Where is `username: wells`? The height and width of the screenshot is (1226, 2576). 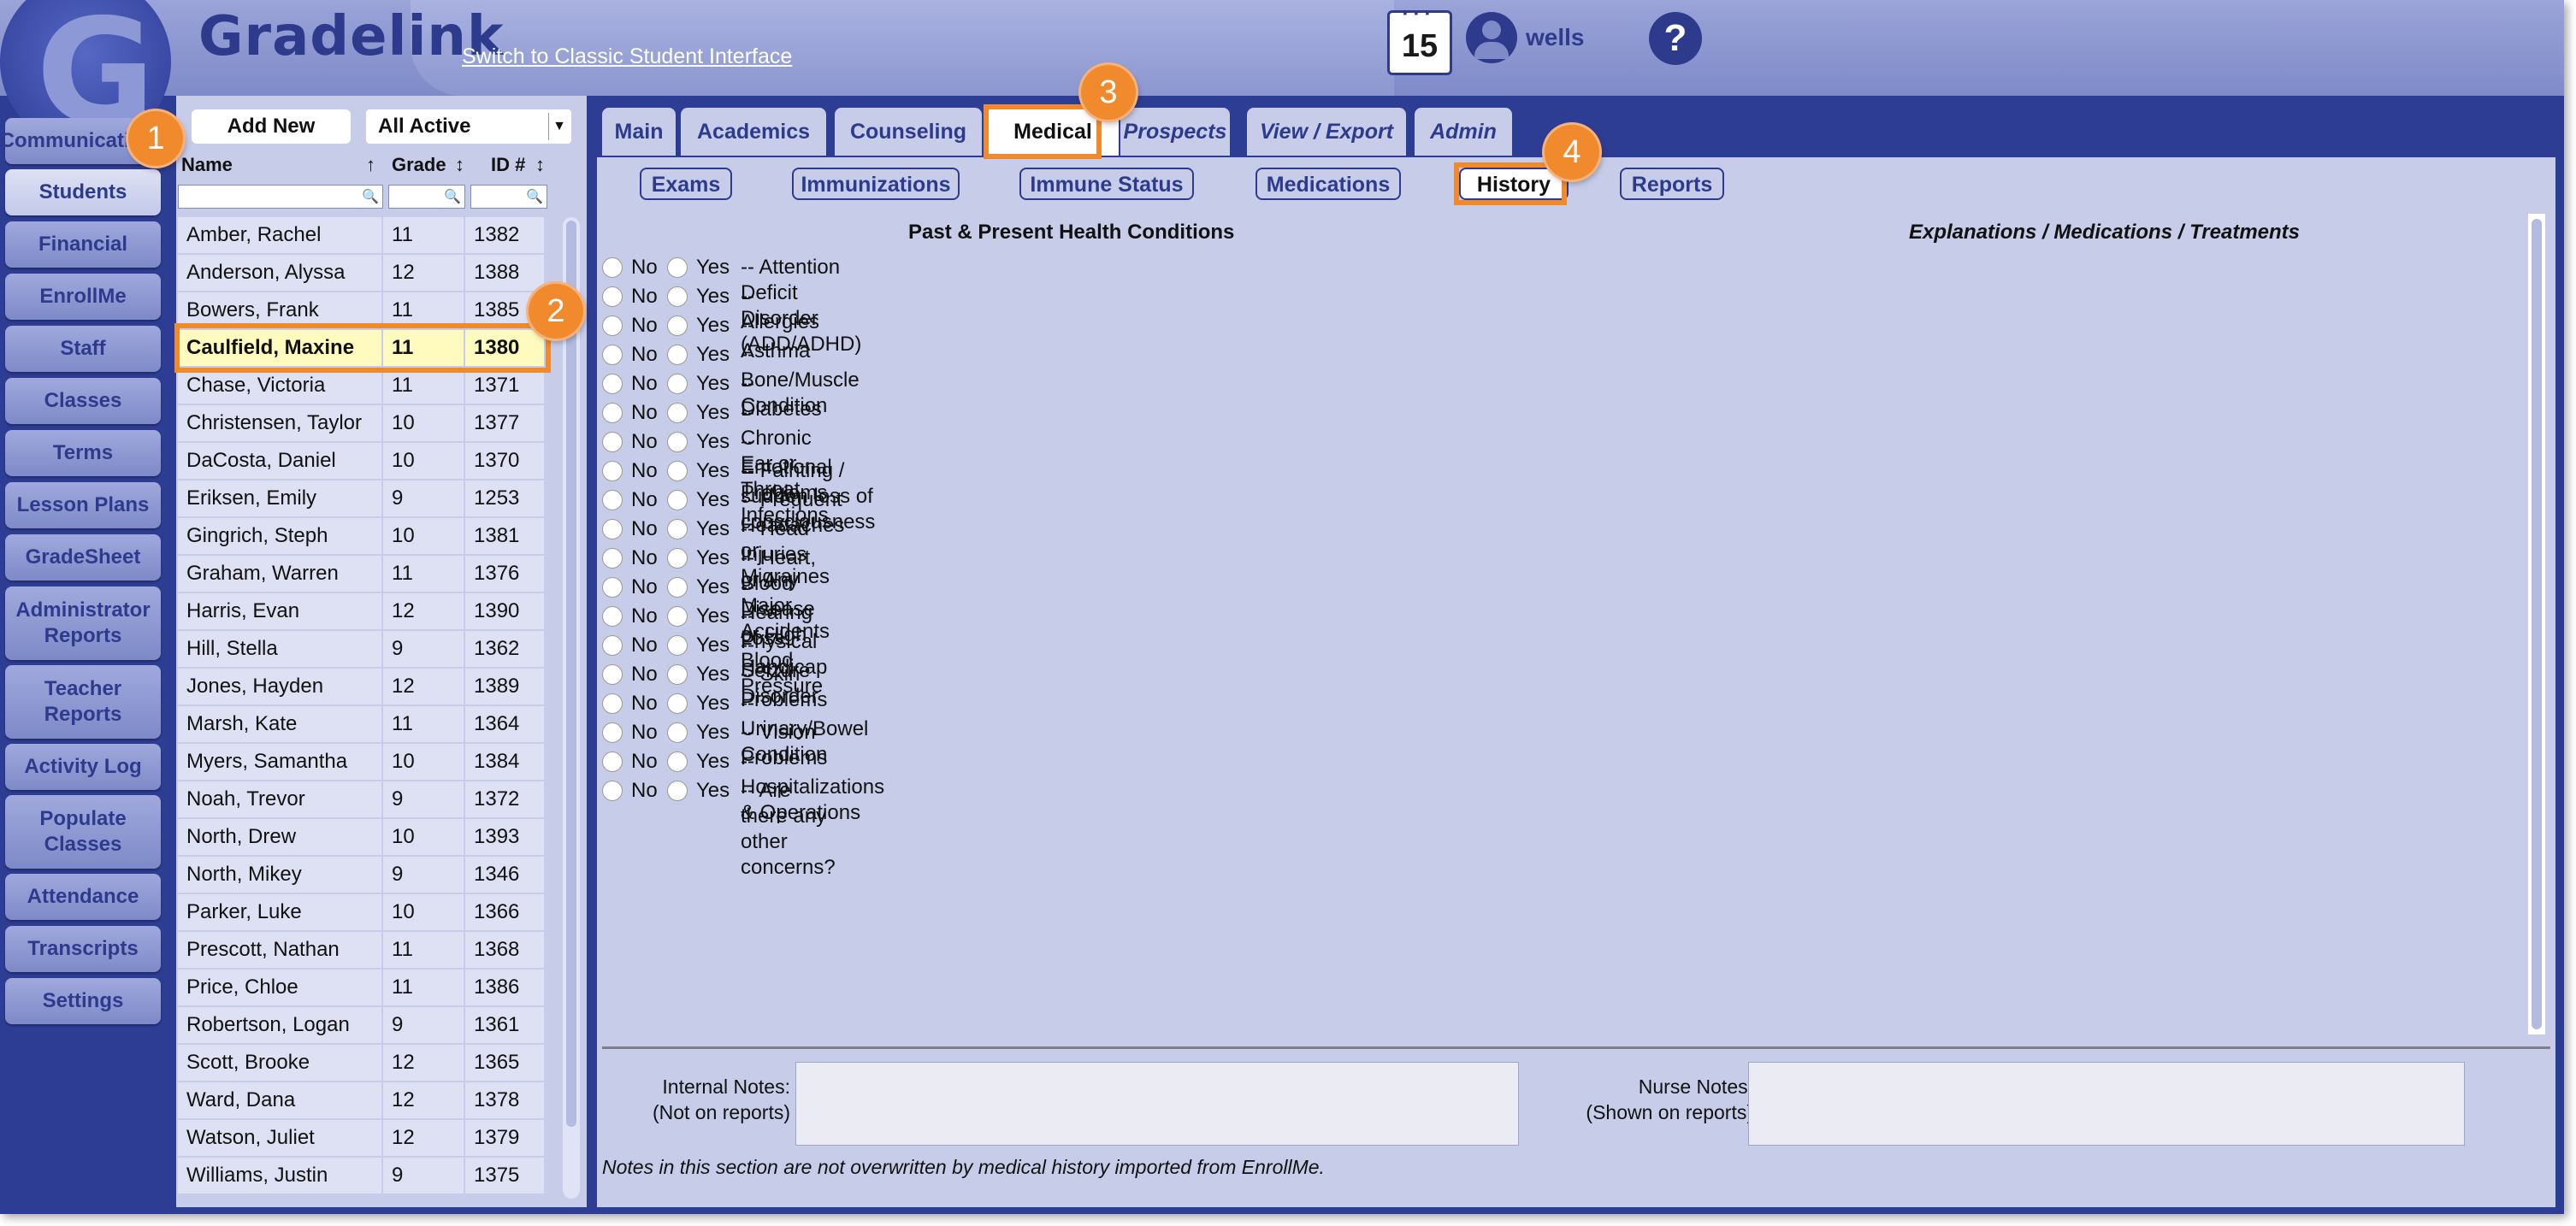 username: wells is located at coordinates (1555, 37).